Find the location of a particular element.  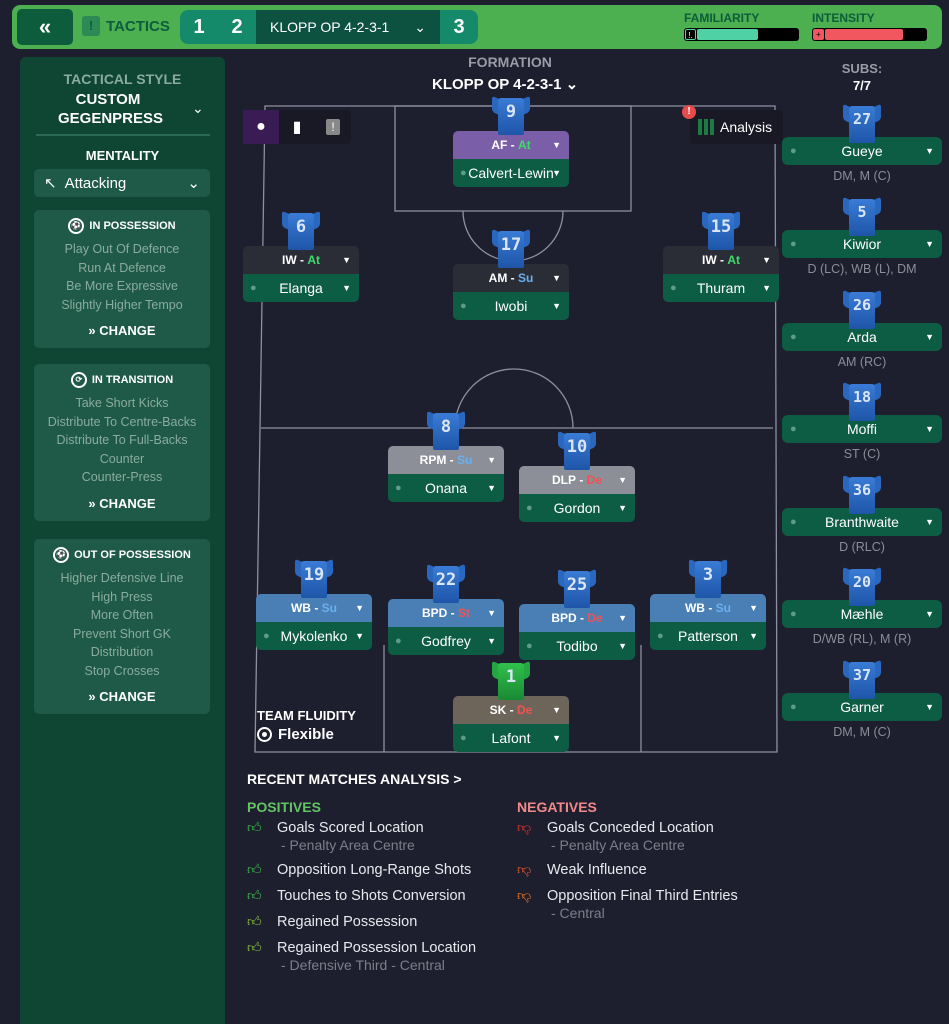

player-card: 6 IW - At ▼ ● Elanga ▼ is located at coordinates (301, 256).